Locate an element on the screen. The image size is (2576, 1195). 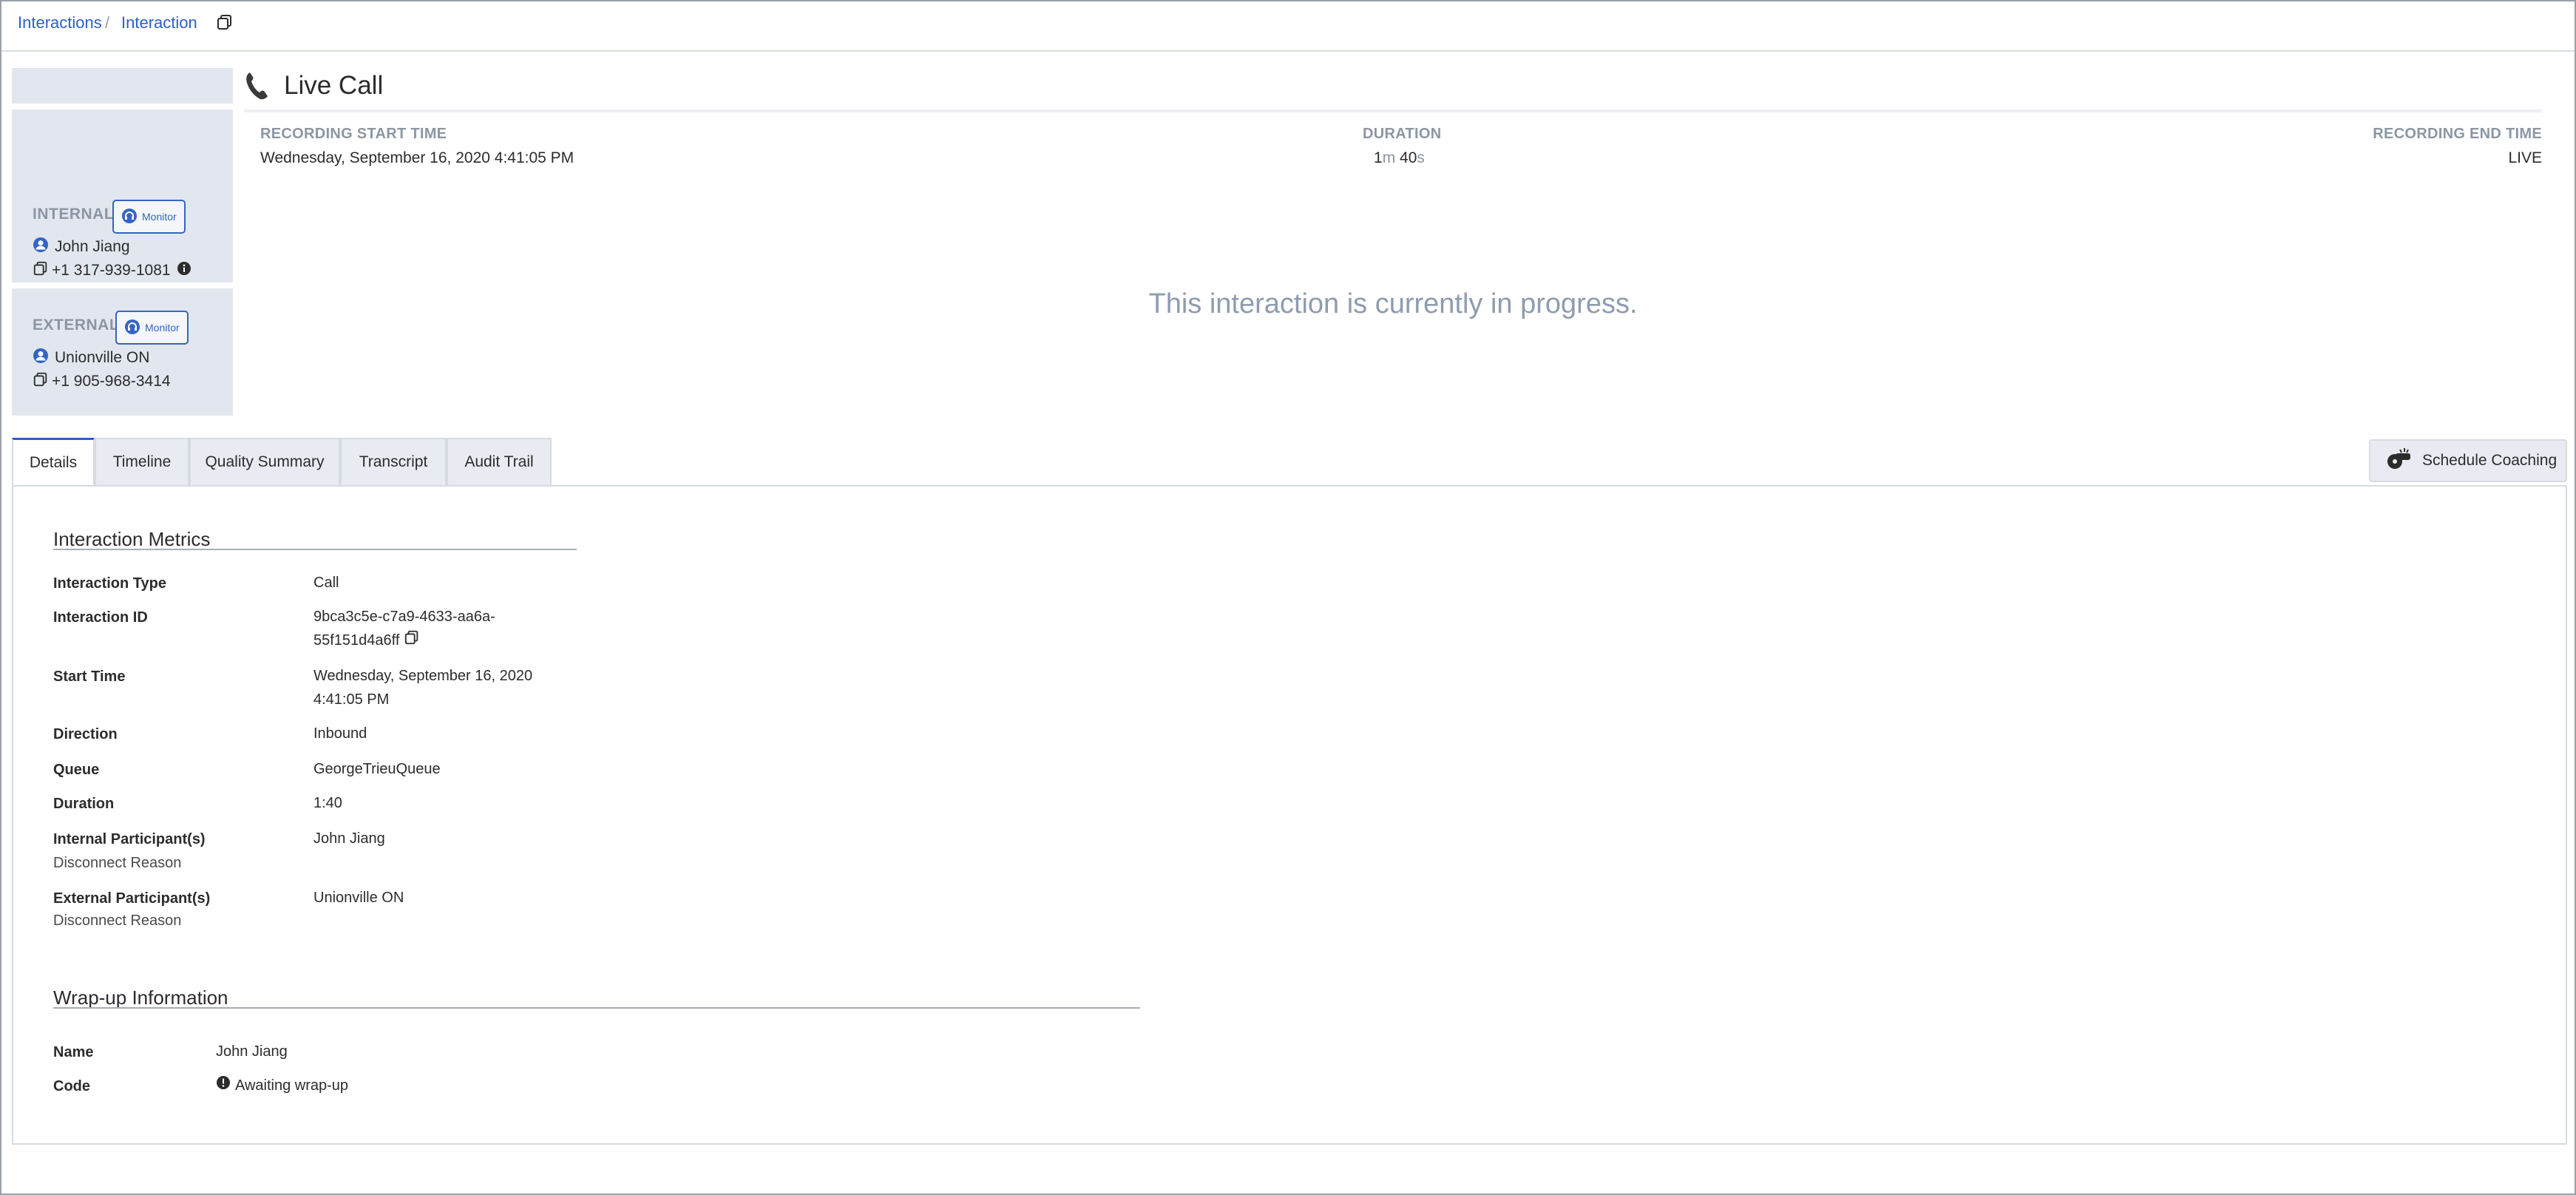
interaction-id-line2: 55f151d4a6ff is located at coordinates (356, 640).